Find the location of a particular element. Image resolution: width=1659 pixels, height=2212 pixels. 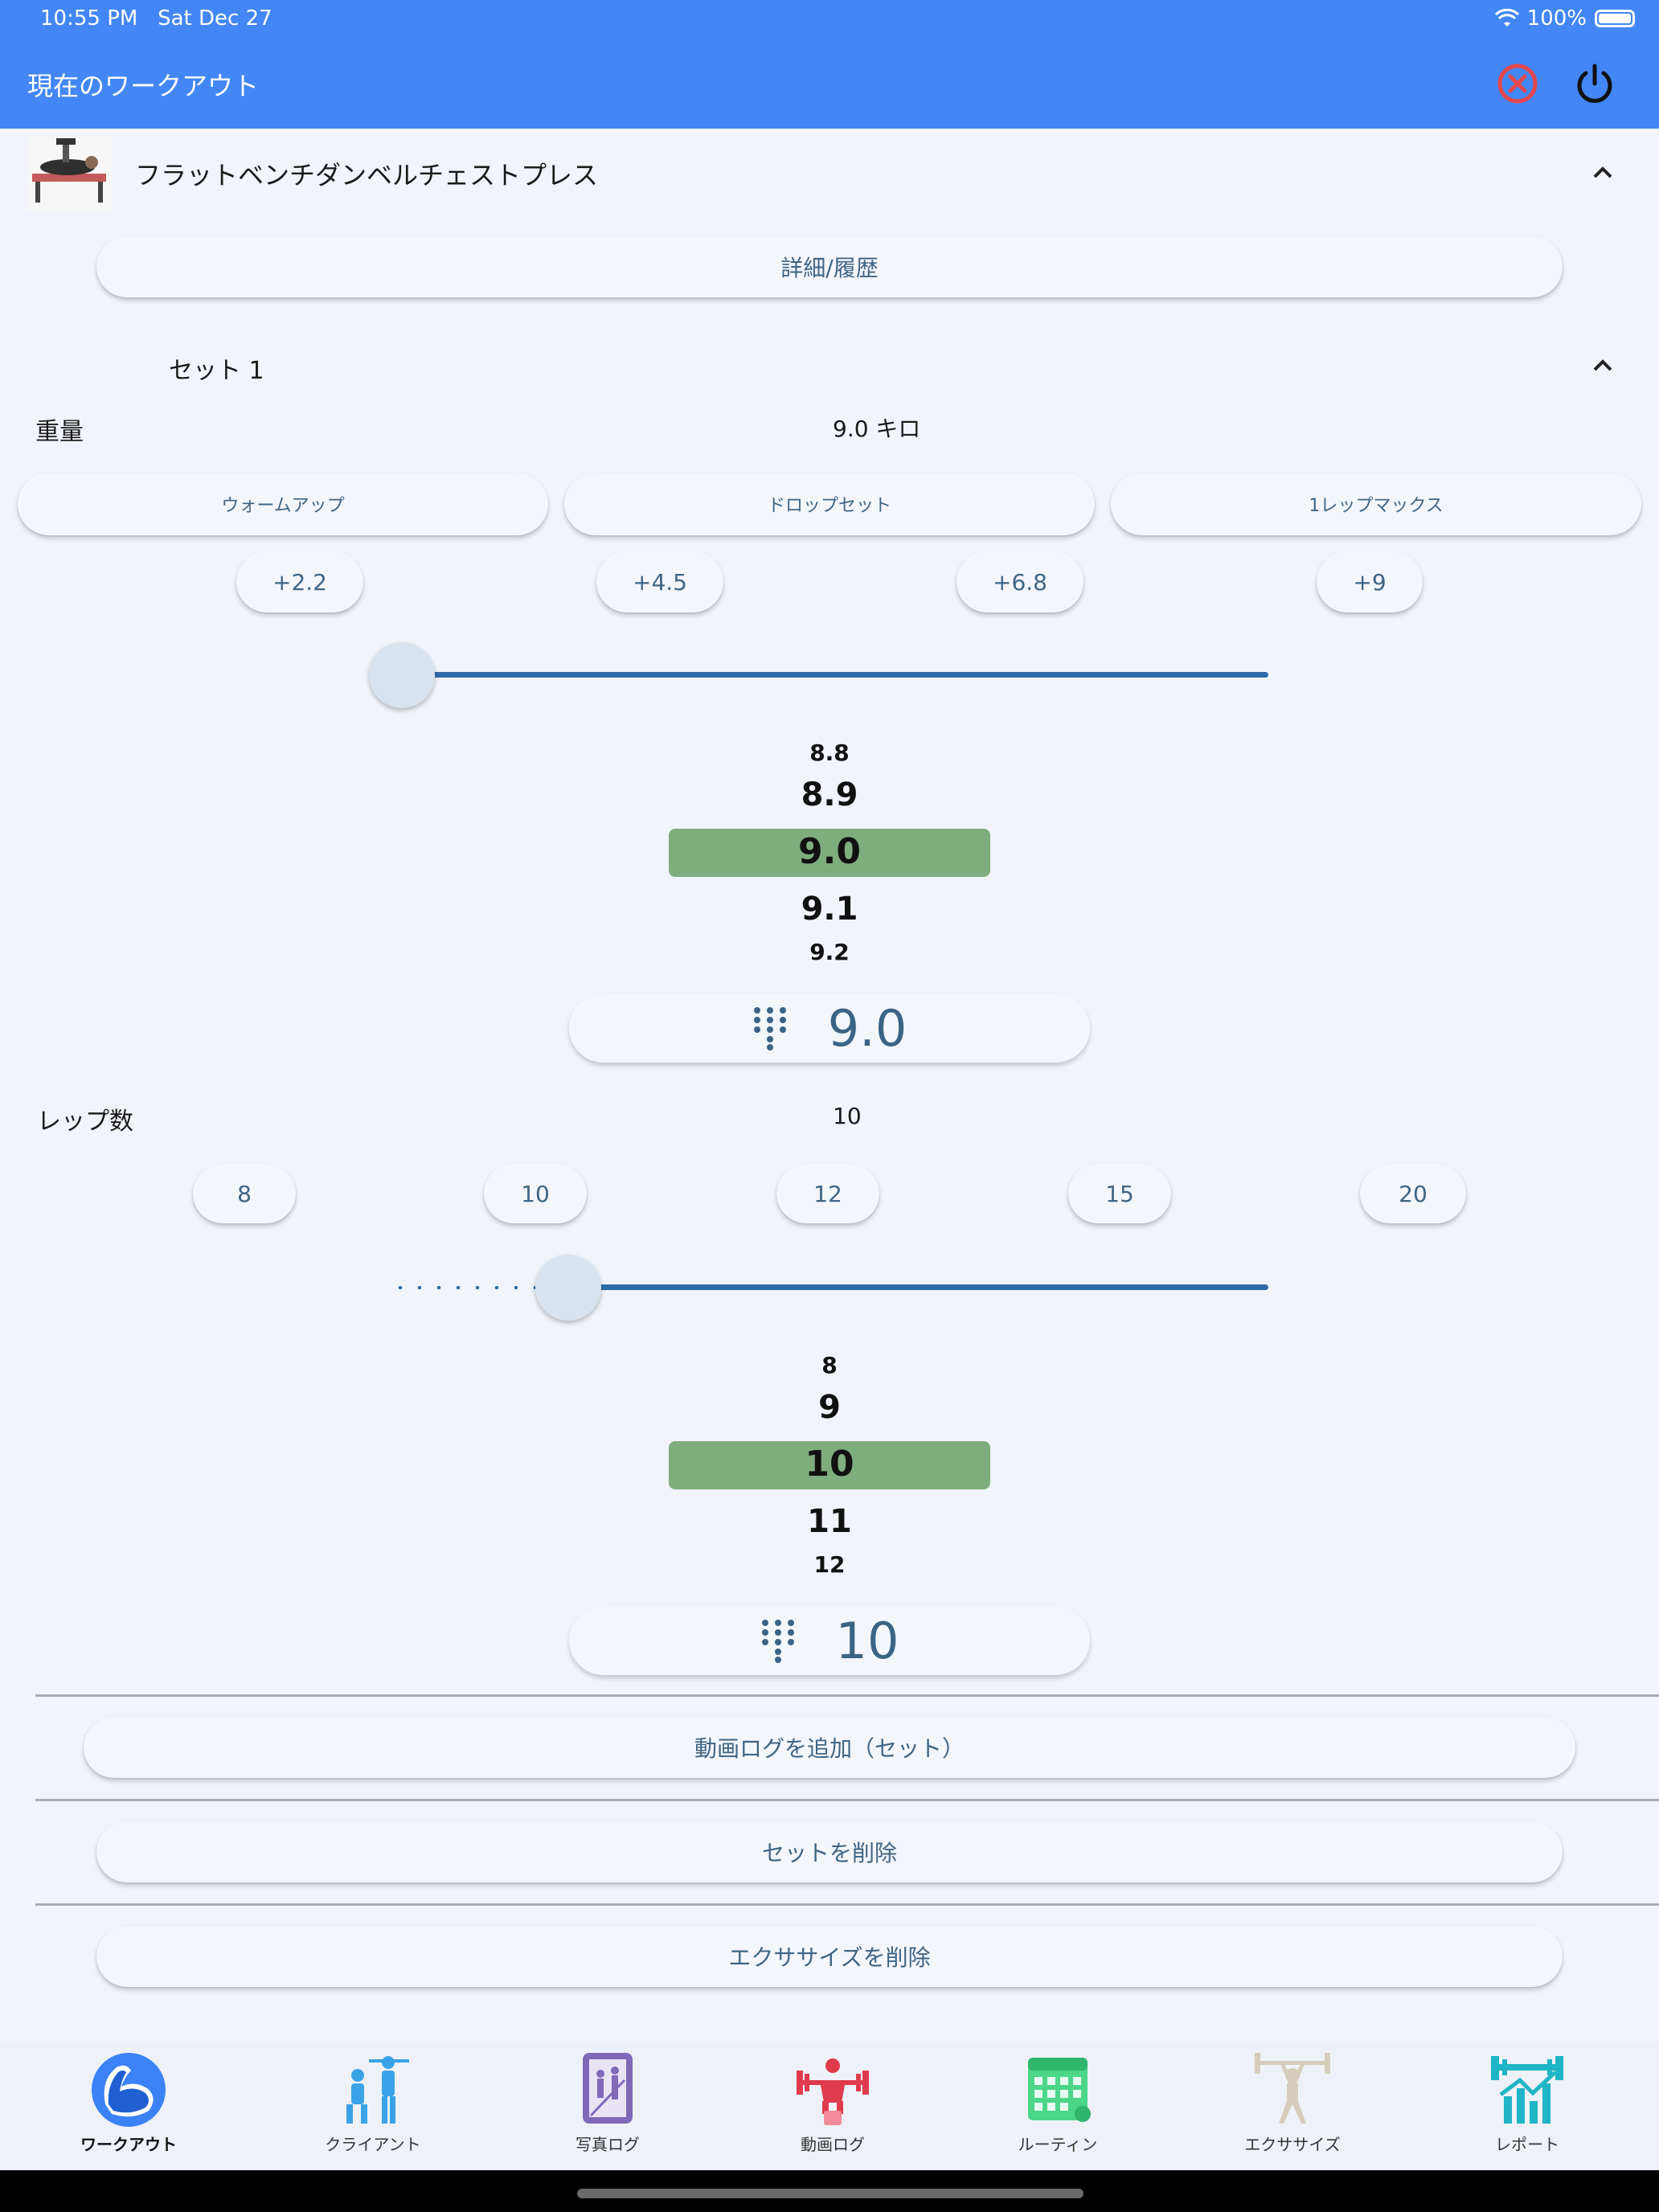

calendar-routine-icon is located at coordinates (1059, 2090).